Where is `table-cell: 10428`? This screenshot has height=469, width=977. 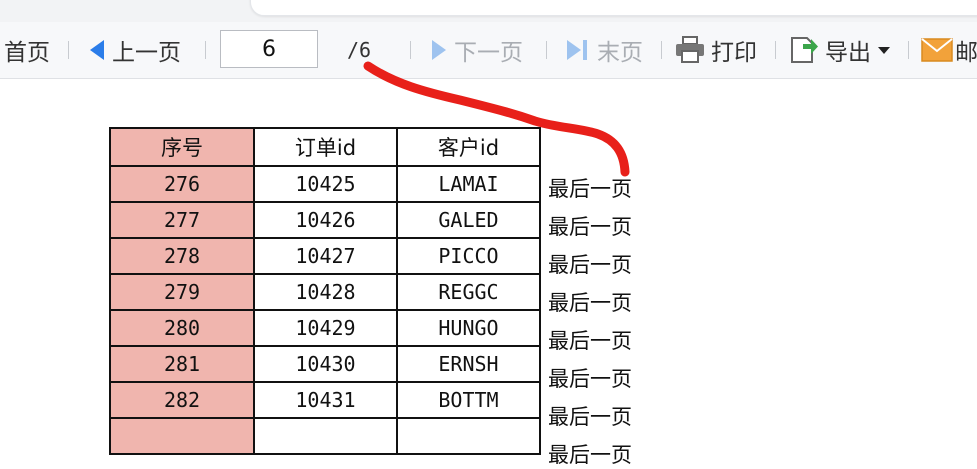 table-cell: 10428 is located at coordinates (325, 292).